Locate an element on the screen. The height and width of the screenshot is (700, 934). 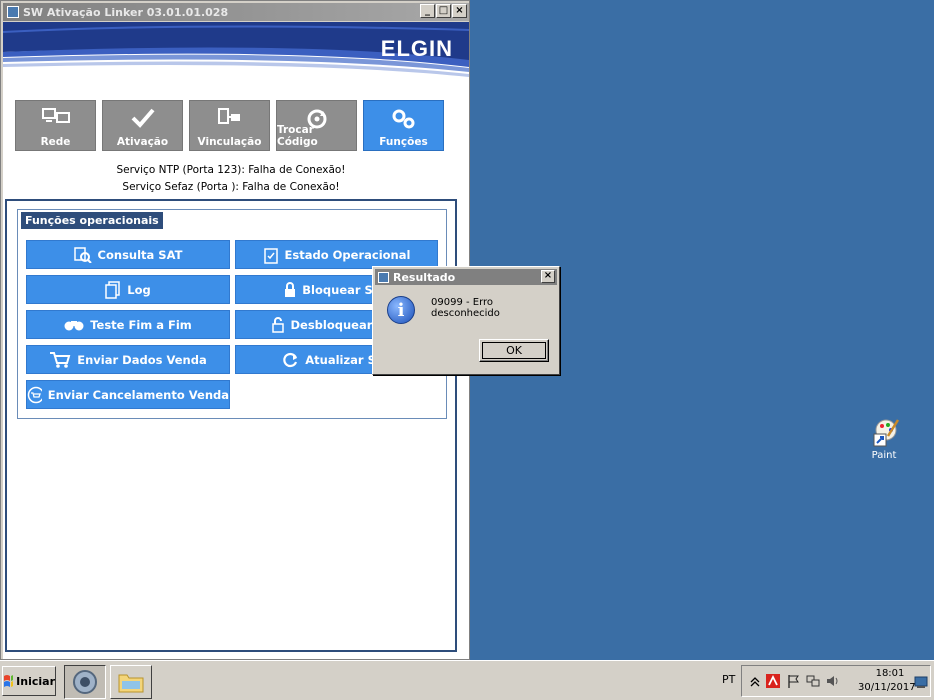
button-label: Enviar Dados Venda is located at coordinates (142, 359).